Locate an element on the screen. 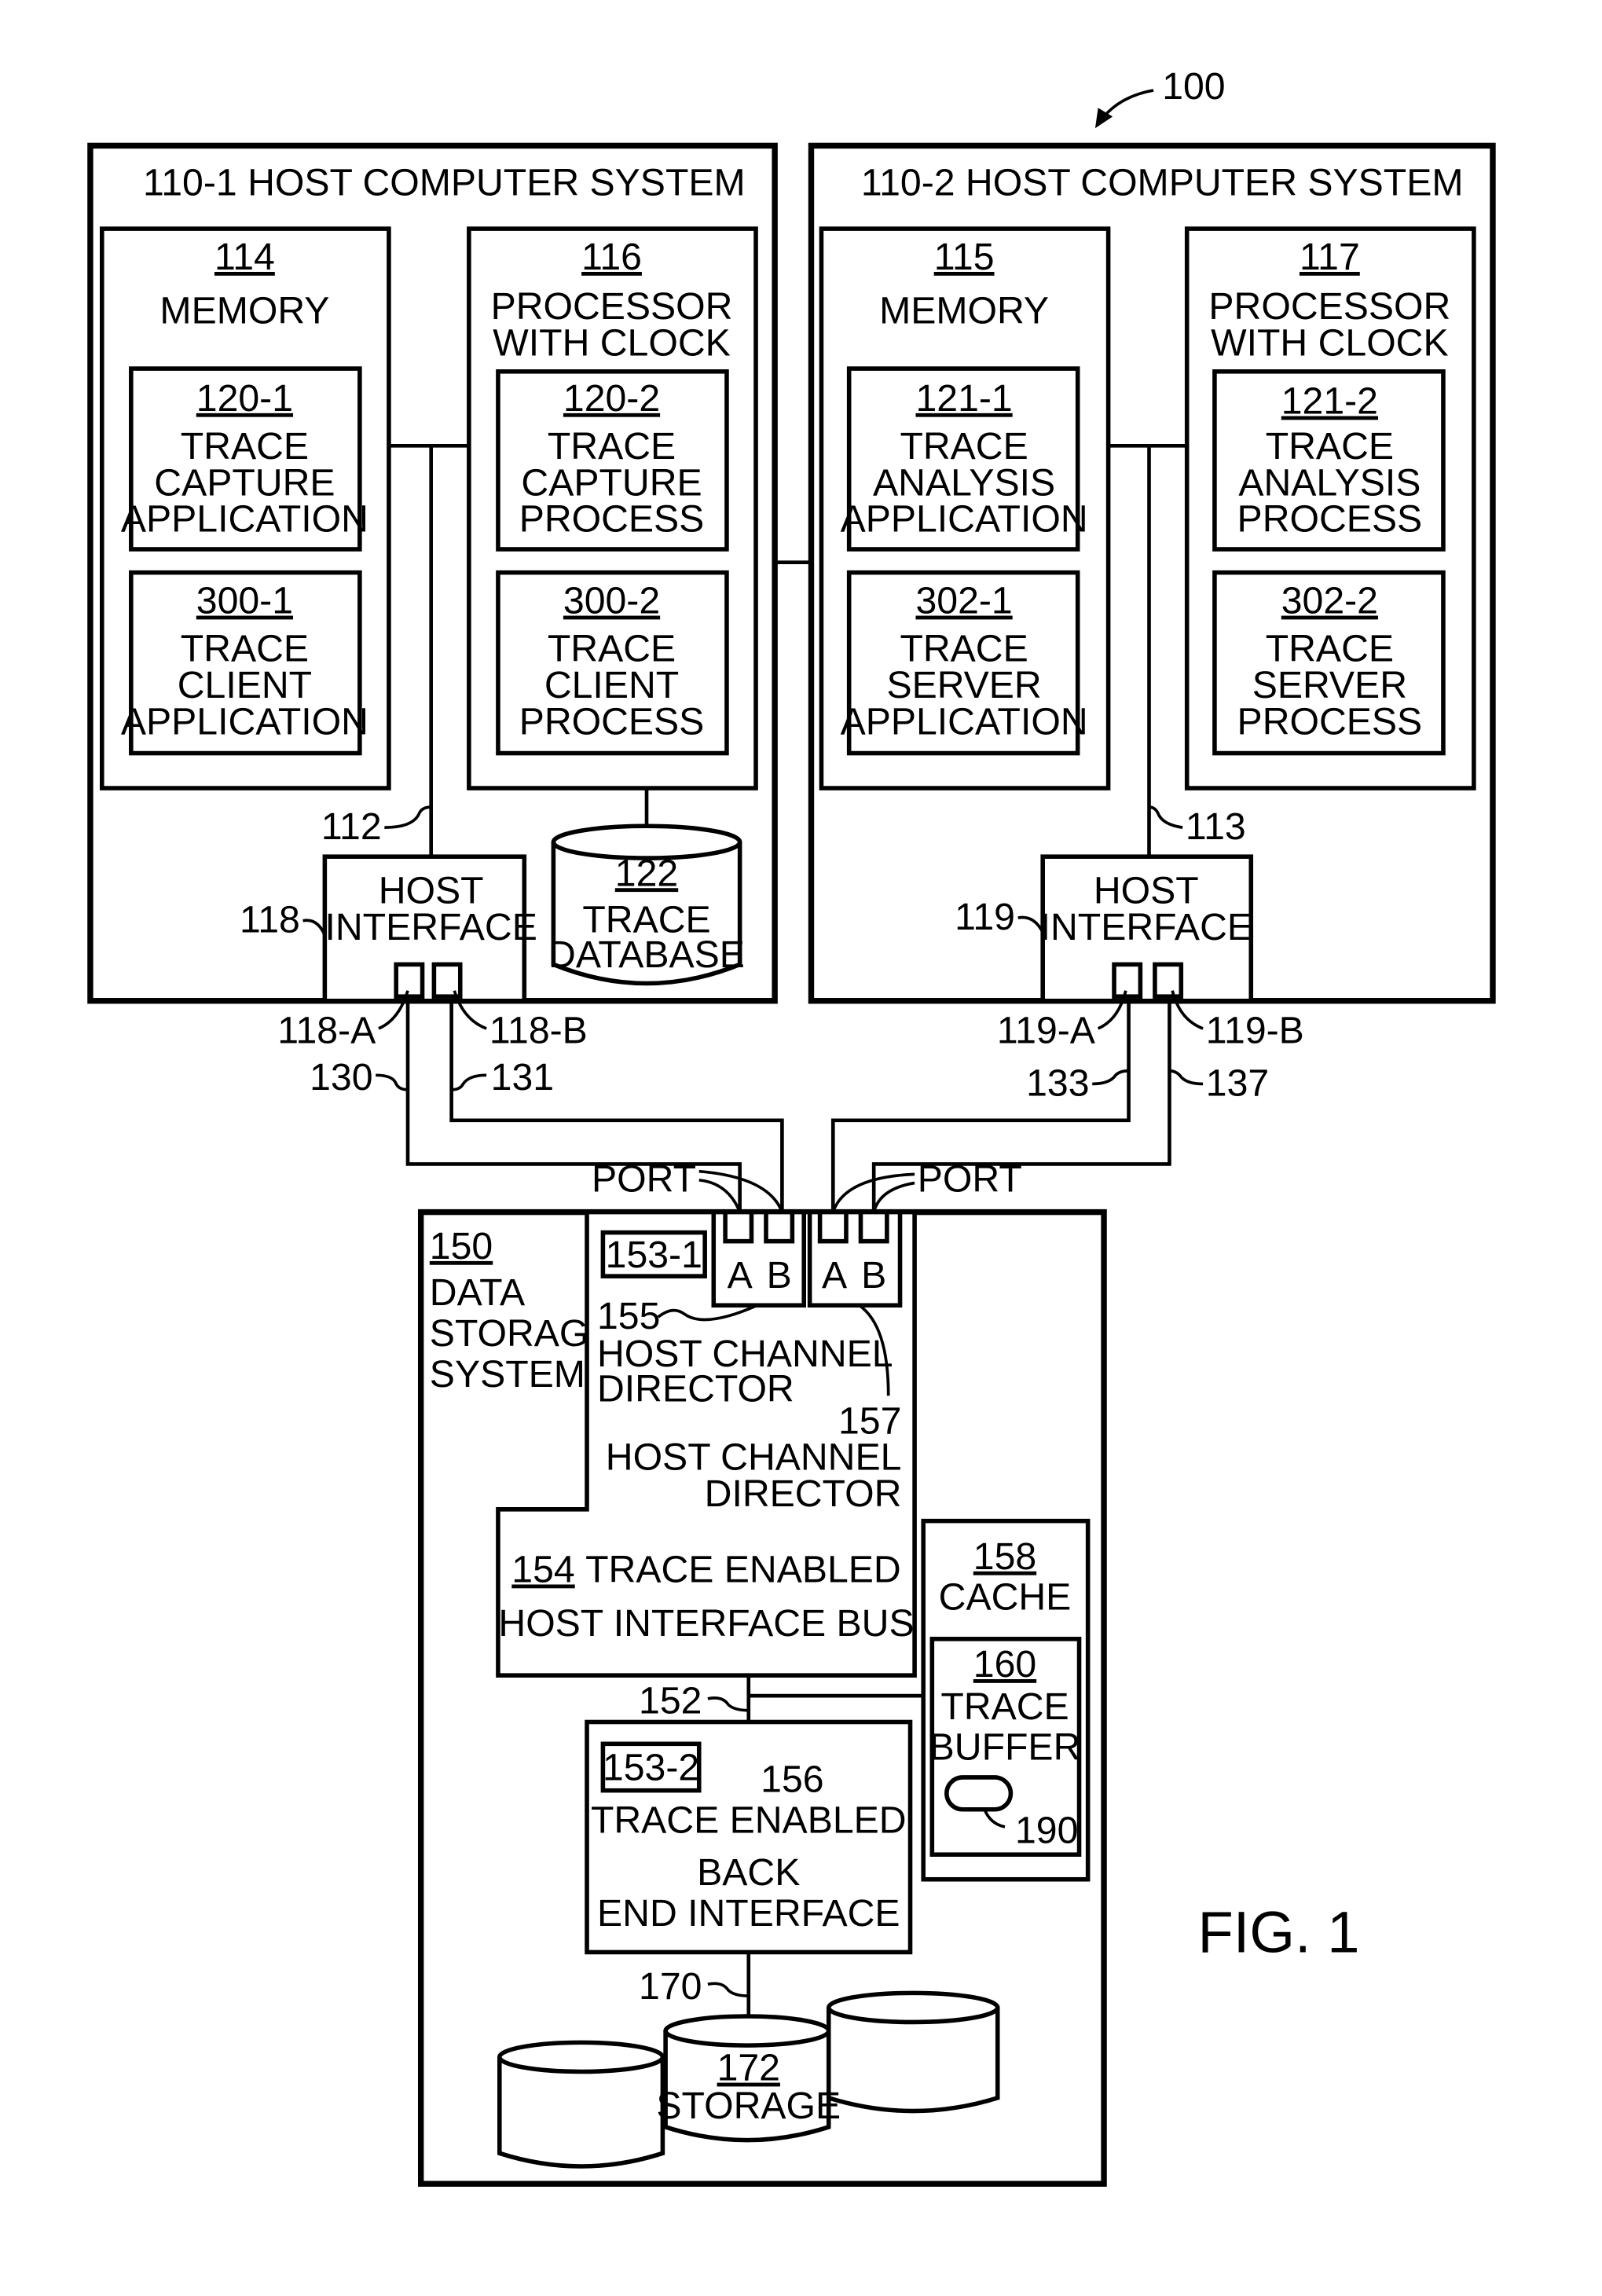 This screenshot has height=2296, width=1602. port-118-b is located at coordinates (447, 980).